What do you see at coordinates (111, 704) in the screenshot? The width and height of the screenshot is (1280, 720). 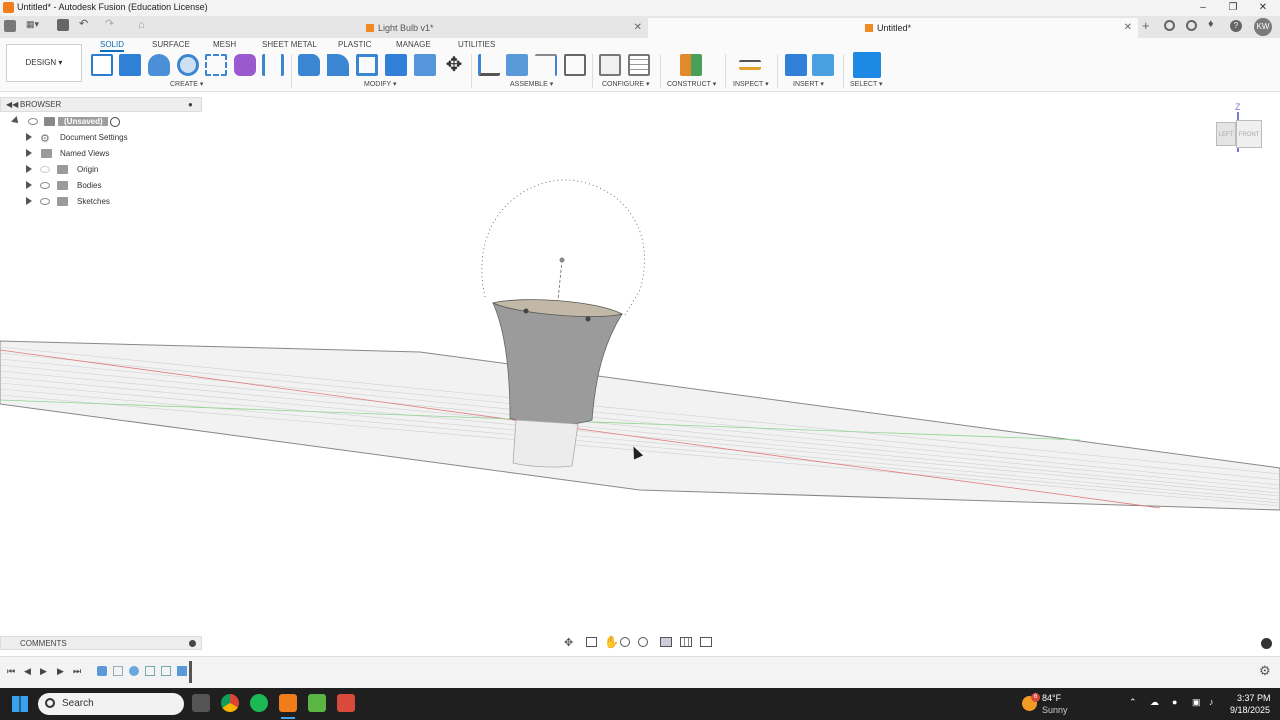 I see `taskbar-search: Search` at bounding box center [111, 704].